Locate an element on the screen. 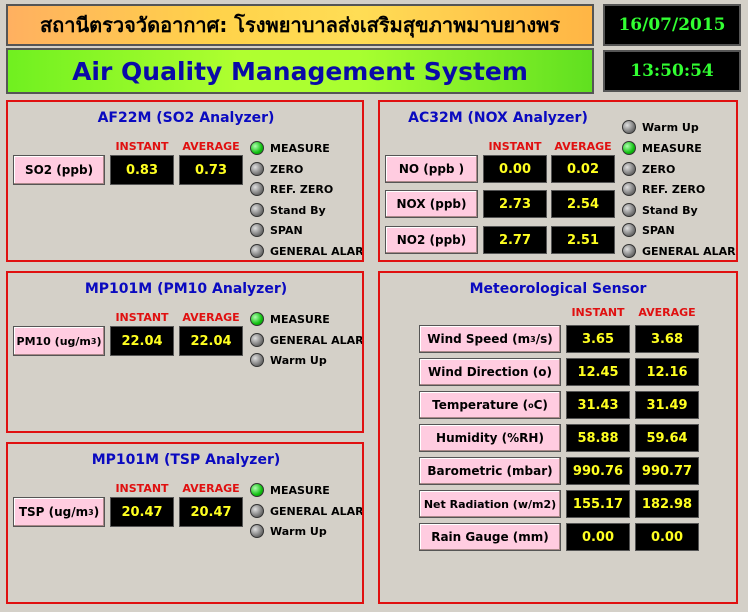 The width and height of the screenshot is (748, 612). system-title: Air Quality Management System is located at coordinates (300, 71).